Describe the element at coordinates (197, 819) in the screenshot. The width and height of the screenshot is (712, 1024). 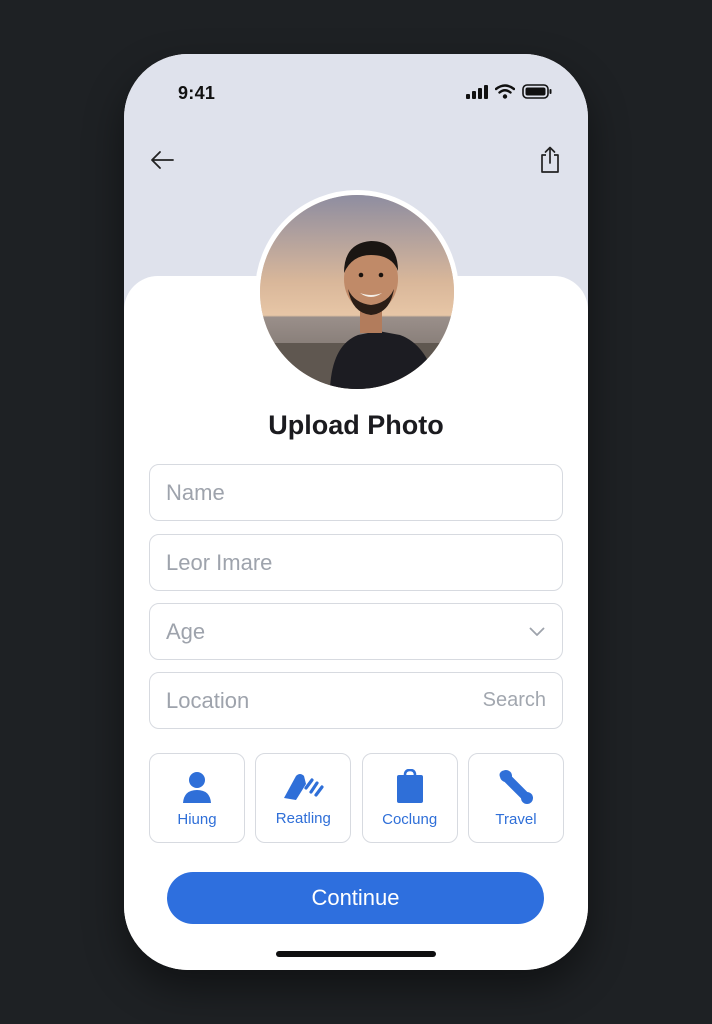
I see `interest-label: Hiung` at that location.